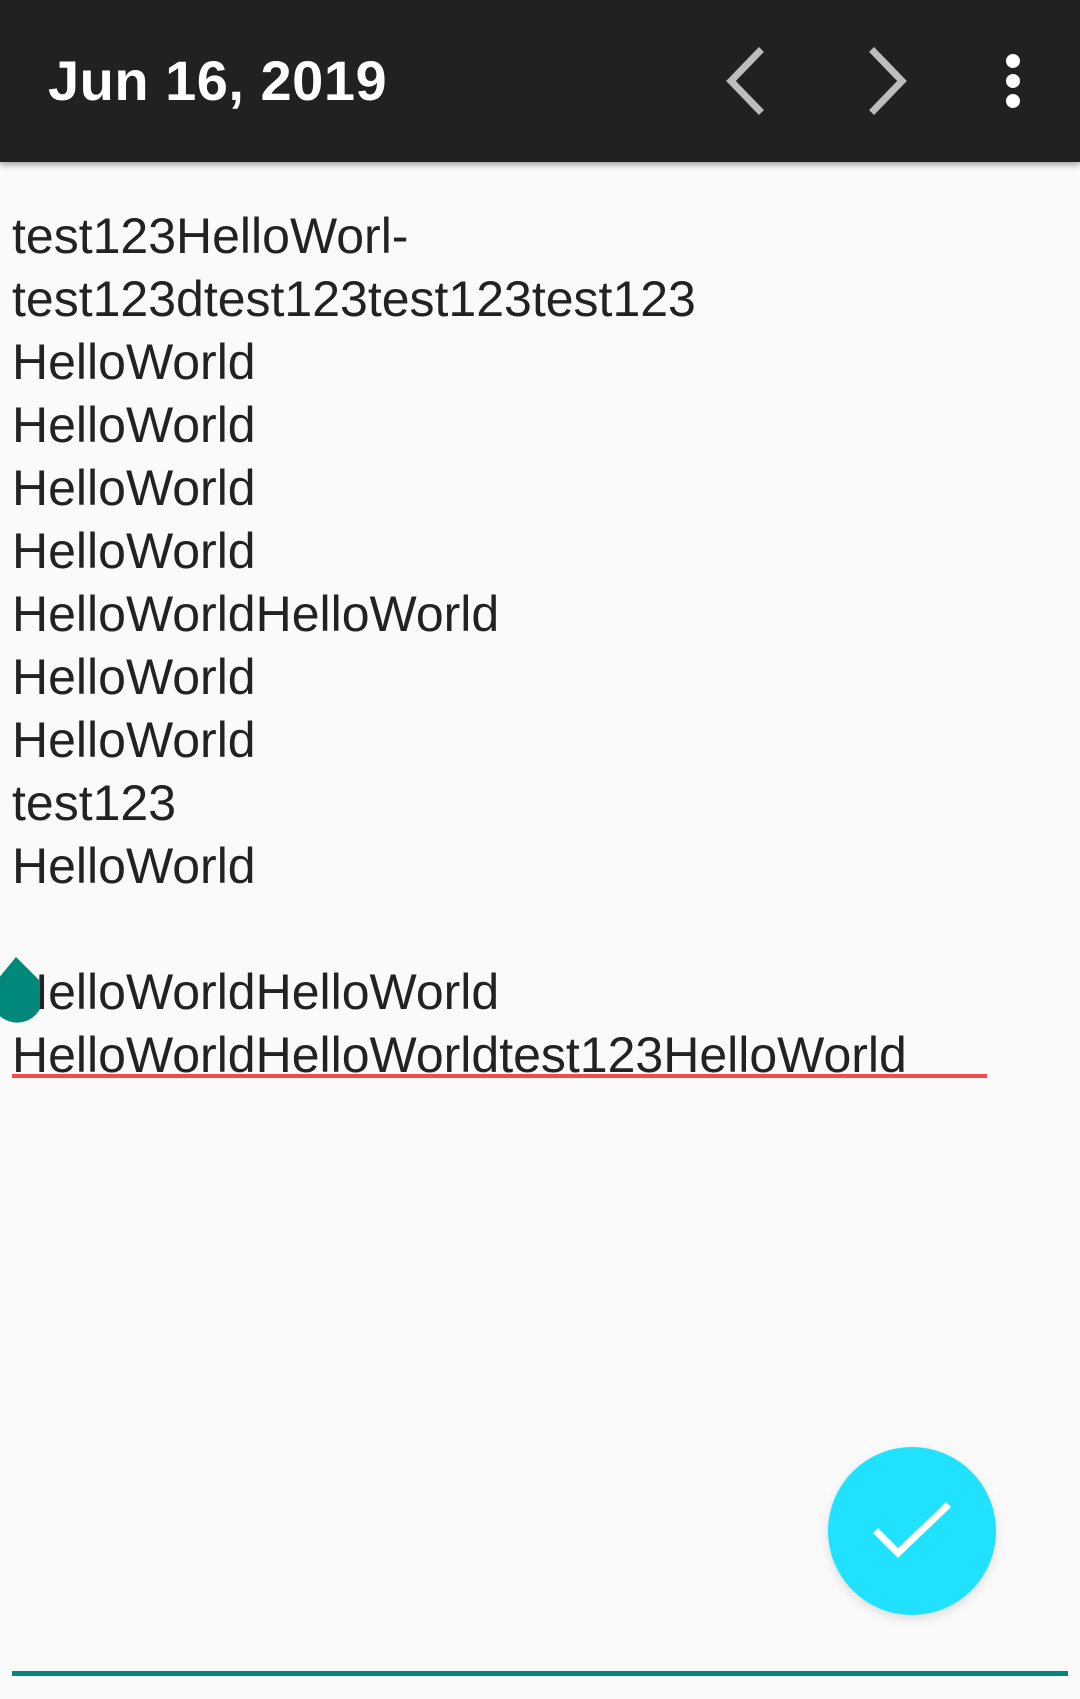  I want to click on more-vert-icon, so click(1013, 81).